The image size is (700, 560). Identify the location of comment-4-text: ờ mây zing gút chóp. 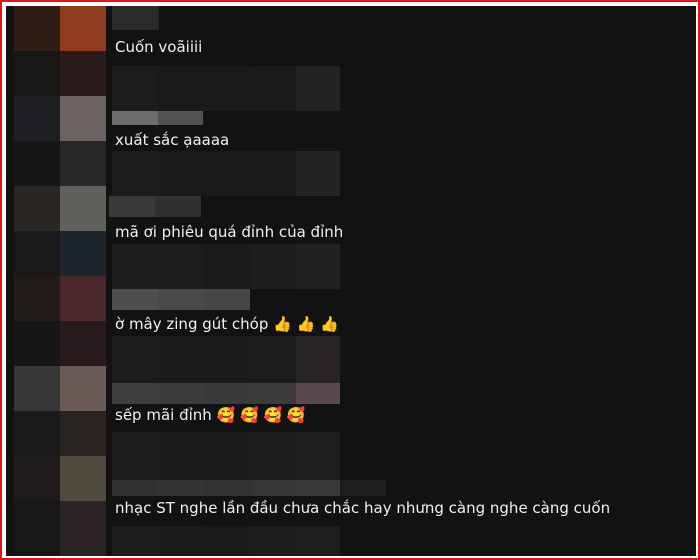
(192, 324).